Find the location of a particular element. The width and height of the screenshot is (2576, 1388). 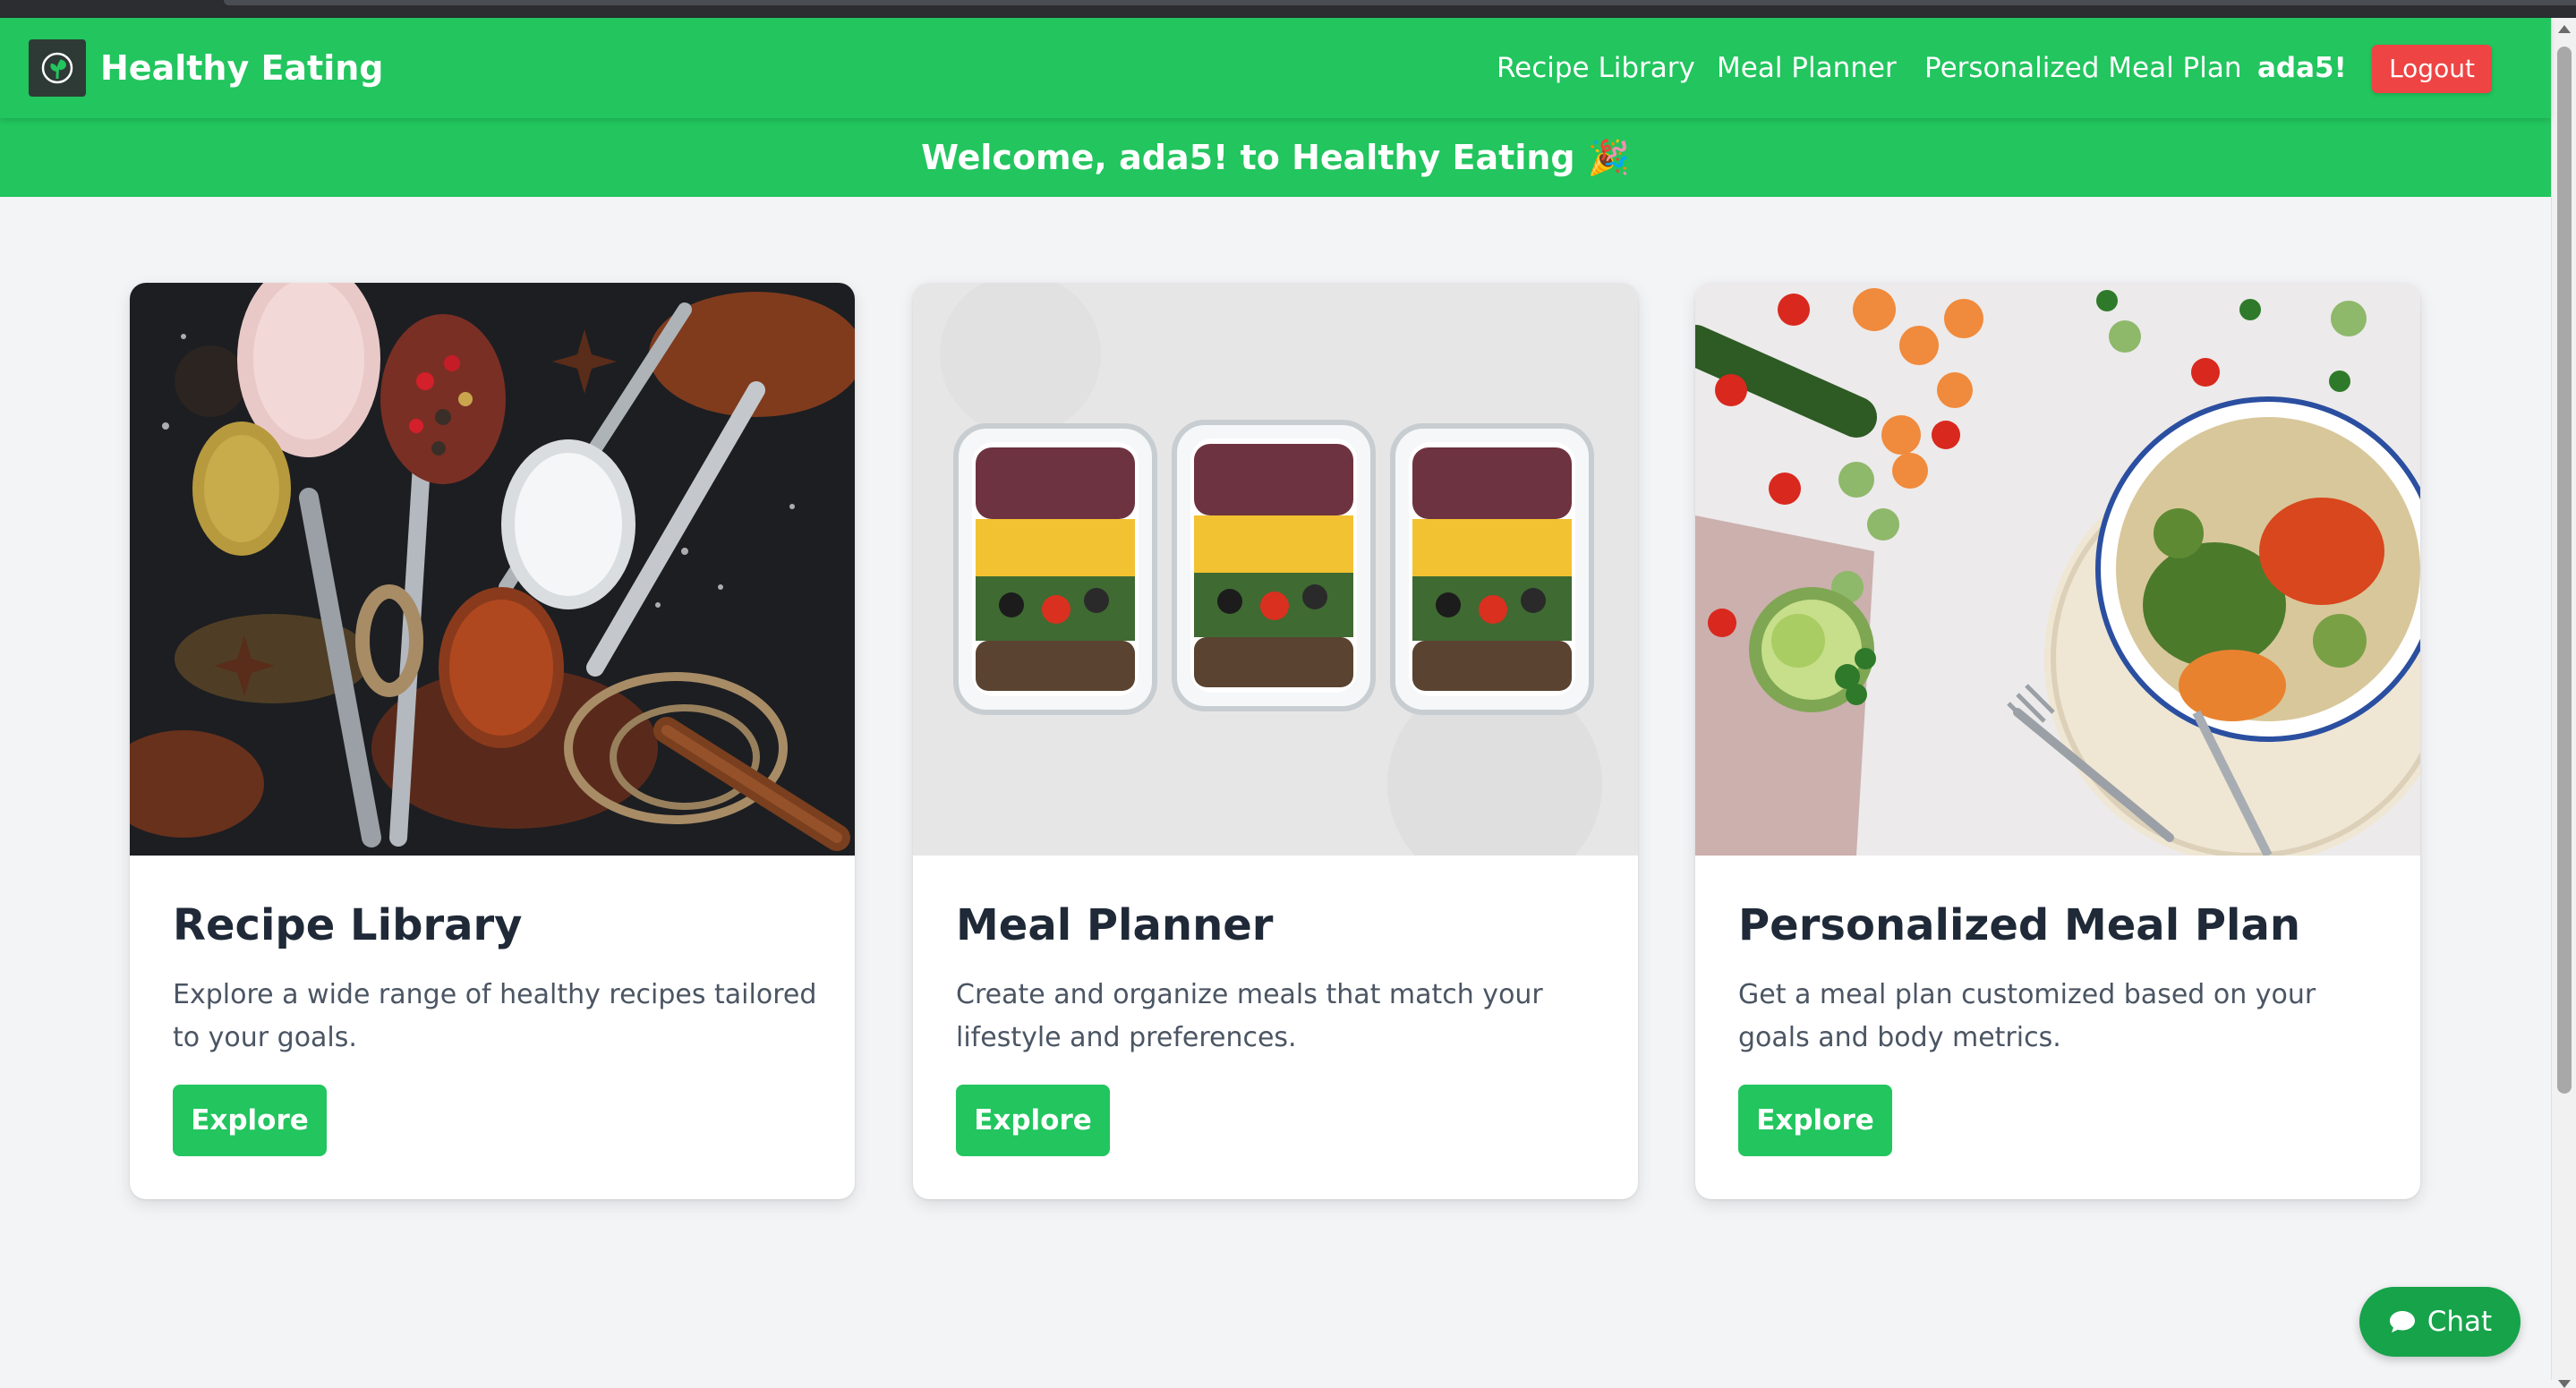

chat-bubble-icon is located at coordinates (2402, 1321).